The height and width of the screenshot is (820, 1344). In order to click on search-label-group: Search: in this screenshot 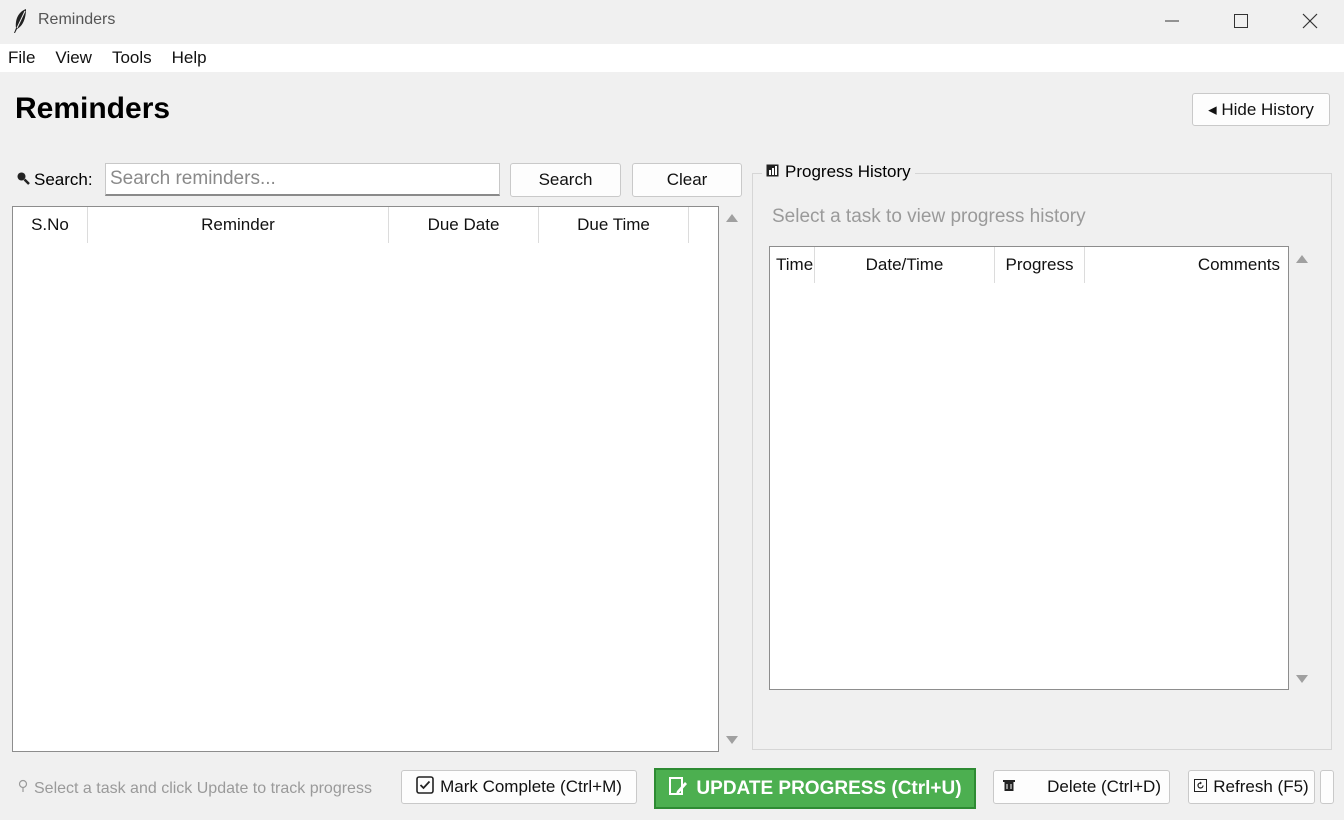, I will do `click(54, 180)`.